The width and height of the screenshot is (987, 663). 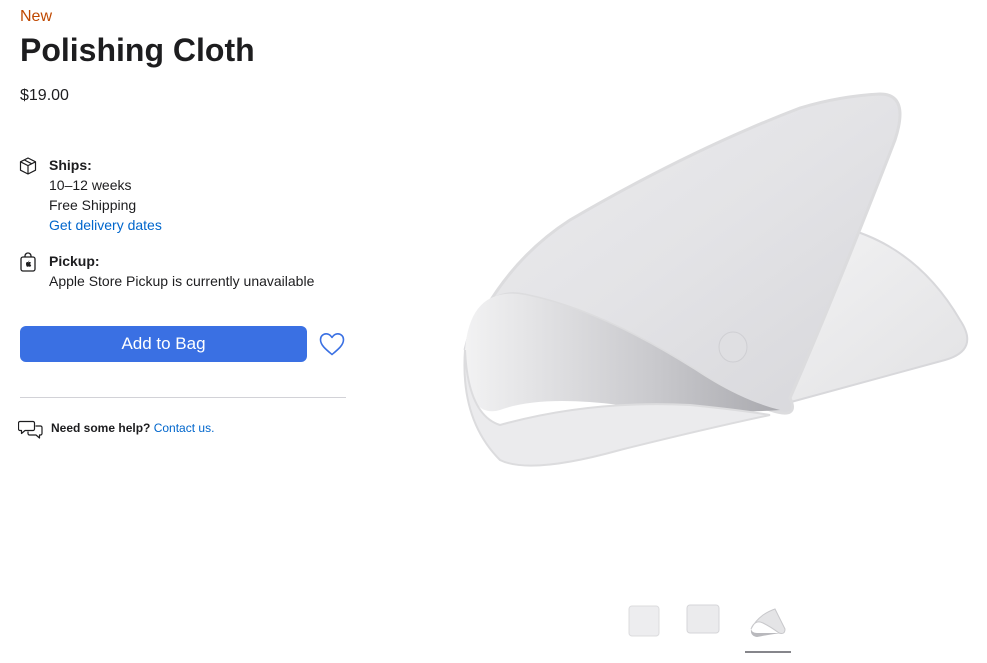 I want to click on shopping-bag-icon, so click(x=28, y=262).